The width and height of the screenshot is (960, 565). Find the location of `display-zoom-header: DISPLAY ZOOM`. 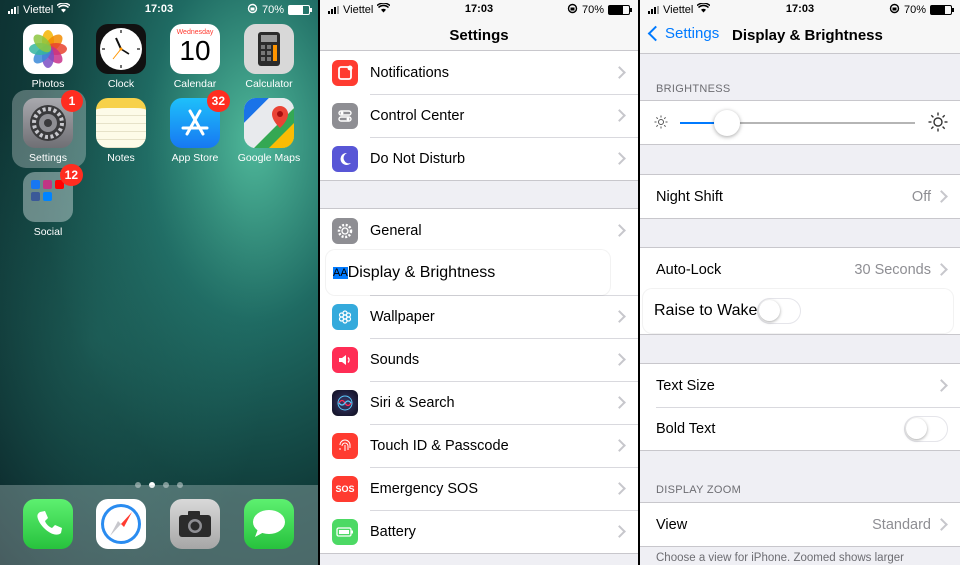

display-zoom-header: DISPLAY ZOOM is located at coordinates (699, 490).